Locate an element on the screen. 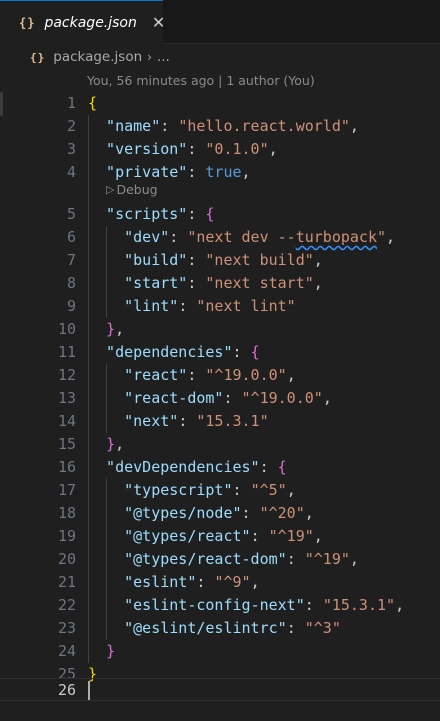 Image resolution: width=440 pixels, height=721 pixels. code-line: 21 "eslint": "^9", is located at coordinates (220, 582).